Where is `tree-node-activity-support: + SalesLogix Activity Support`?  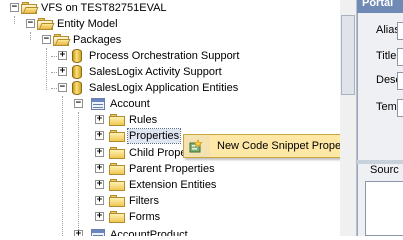
tree-node-activity-support: + SalesLogix Activity Support is located at coordinates (170, 72).